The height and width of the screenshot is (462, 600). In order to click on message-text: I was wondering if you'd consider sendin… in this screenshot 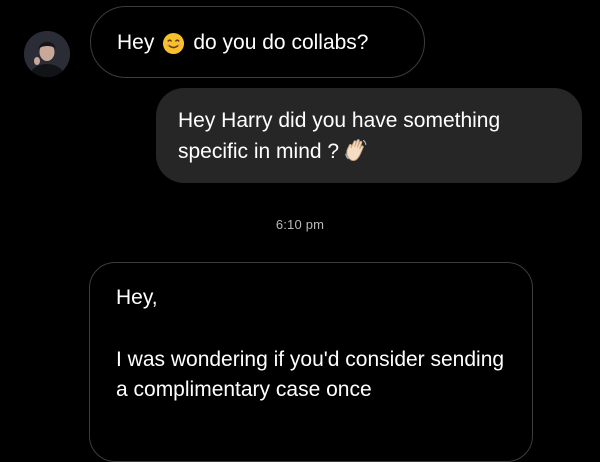, I will do `click(310, 374)`.